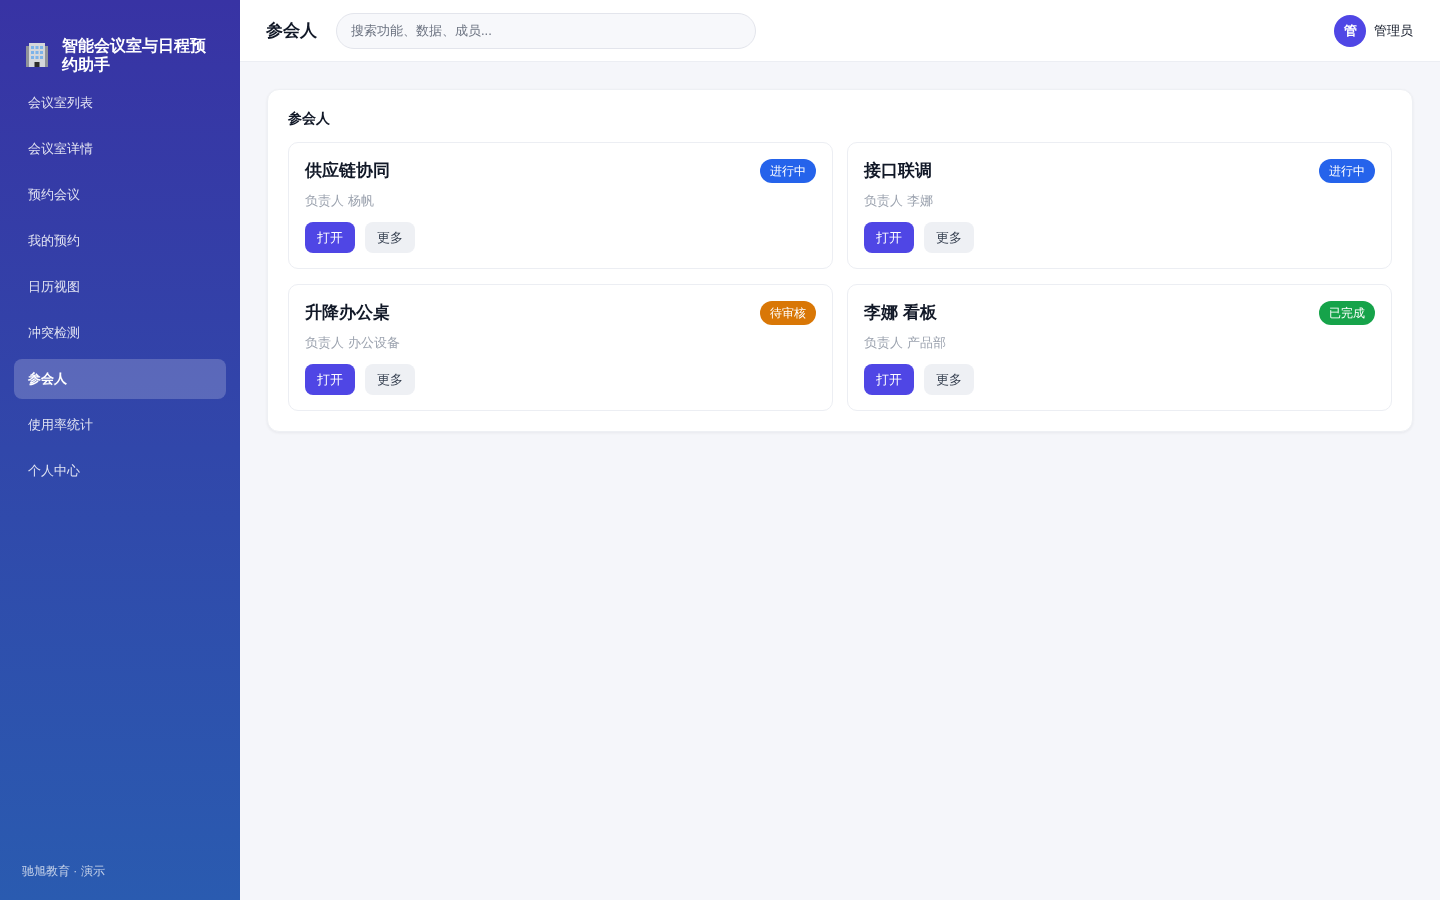 The height and width of the screenshot is (900, 1440). I want to click on nav-item: 参会人, so click(120, 379).